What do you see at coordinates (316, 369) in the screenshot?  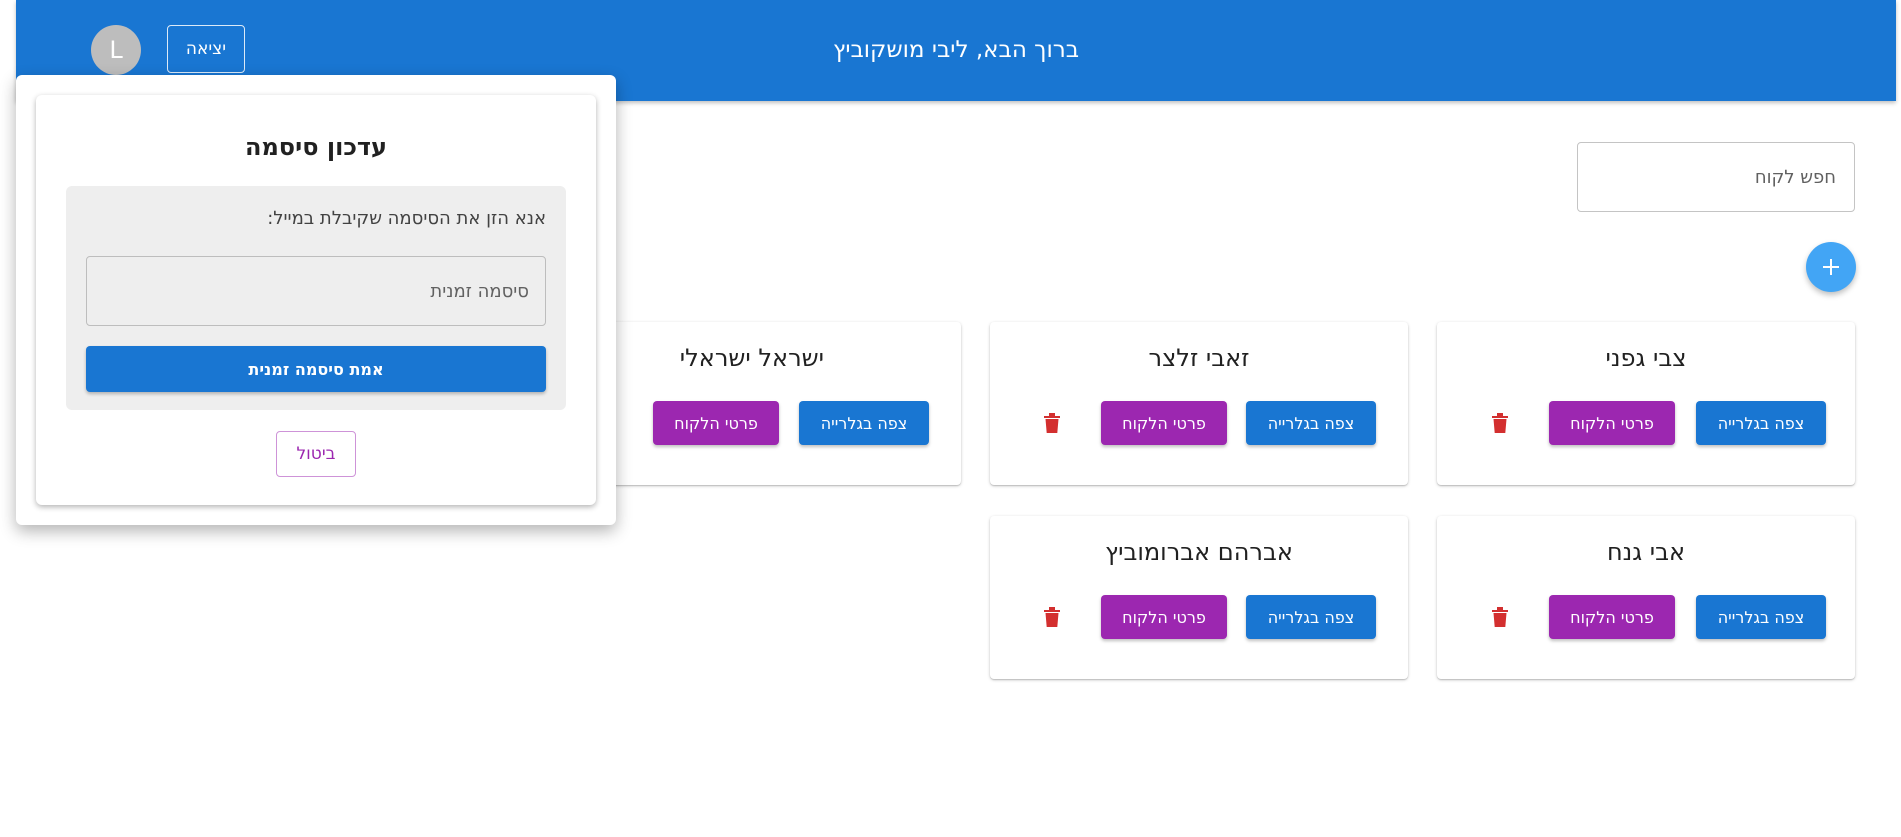 I see `verify-temp-password-button: אמת סיסמה זמנית` at bounding box center [316, 369].